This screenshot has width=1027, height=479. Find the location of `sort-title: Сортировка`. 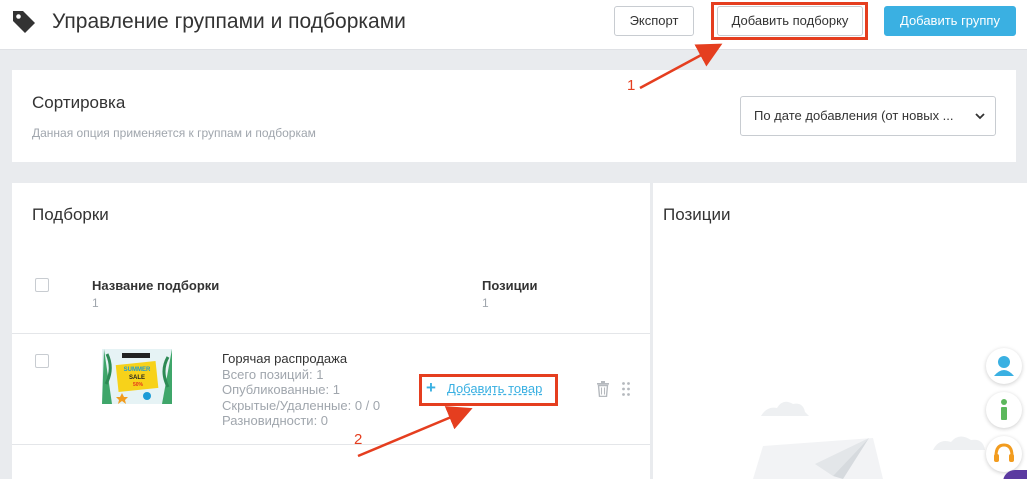

sort-title: Сортировка is located at coordinates (79, 102).